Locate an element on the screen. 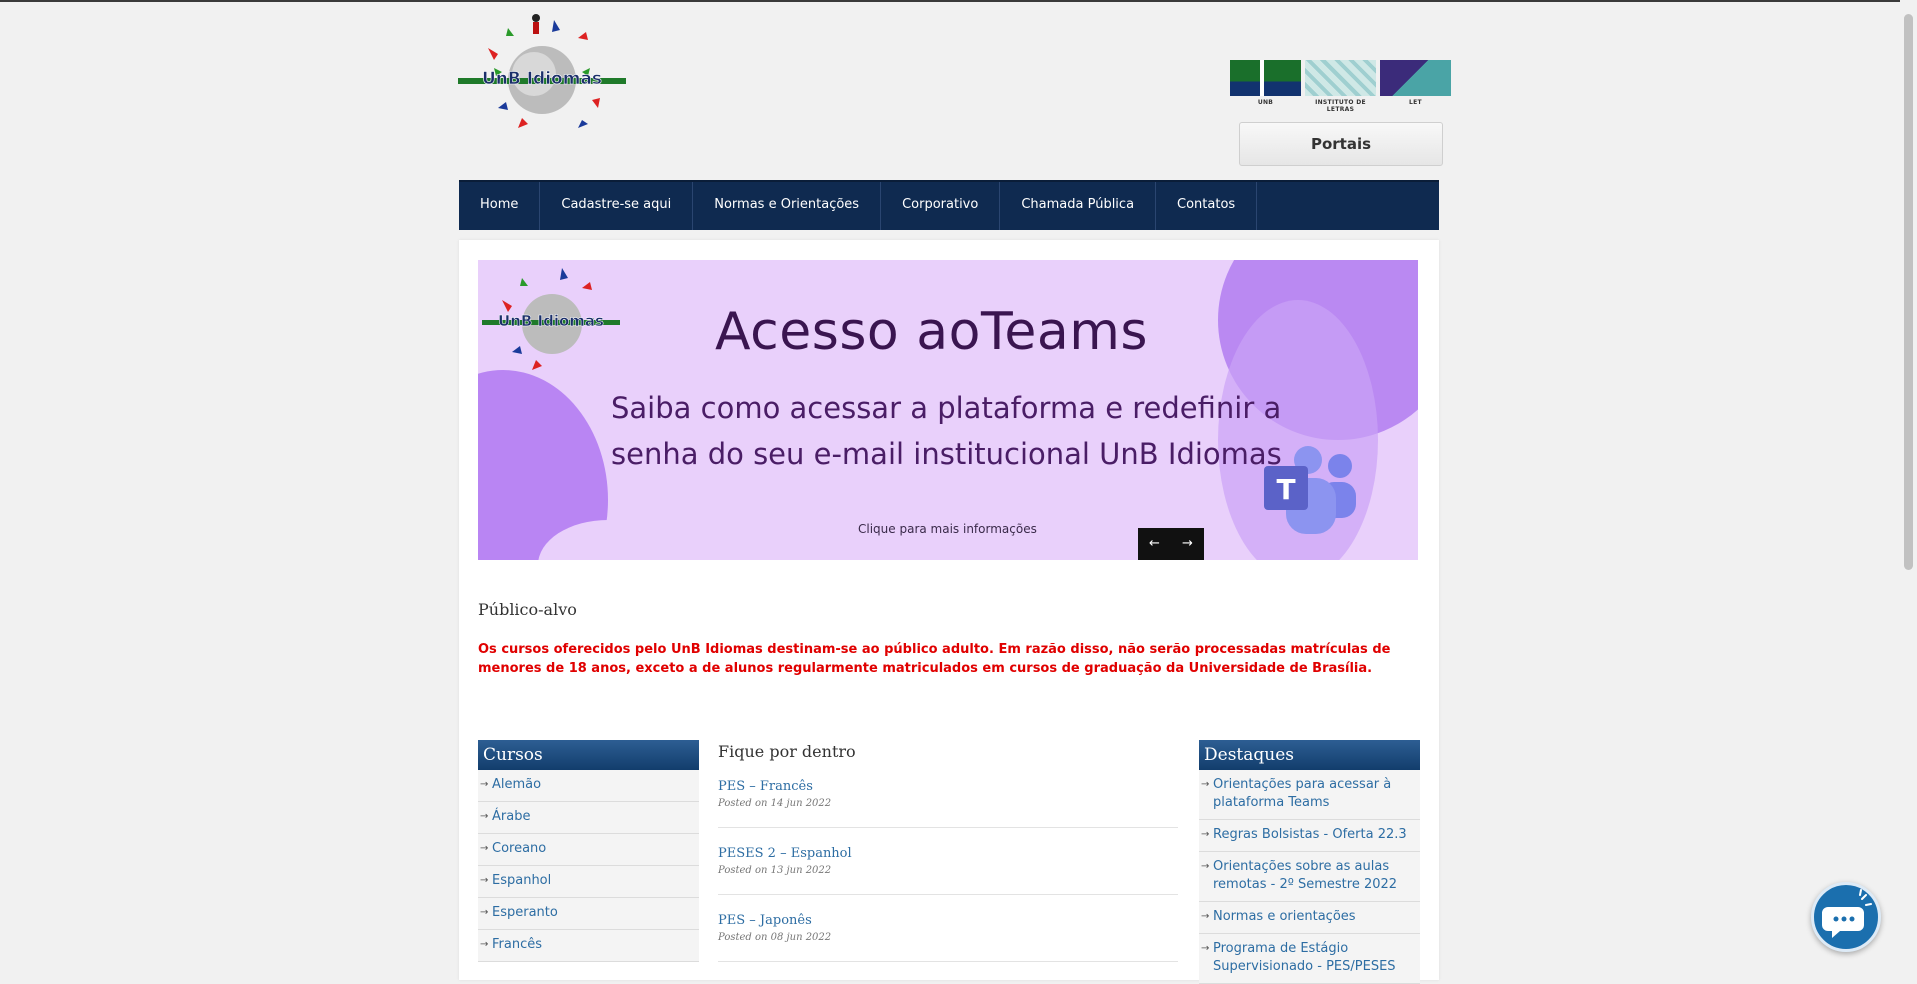 This screenshot has height=984, width=1917. curso-label: Alemão is located at coordinates (517, 784).